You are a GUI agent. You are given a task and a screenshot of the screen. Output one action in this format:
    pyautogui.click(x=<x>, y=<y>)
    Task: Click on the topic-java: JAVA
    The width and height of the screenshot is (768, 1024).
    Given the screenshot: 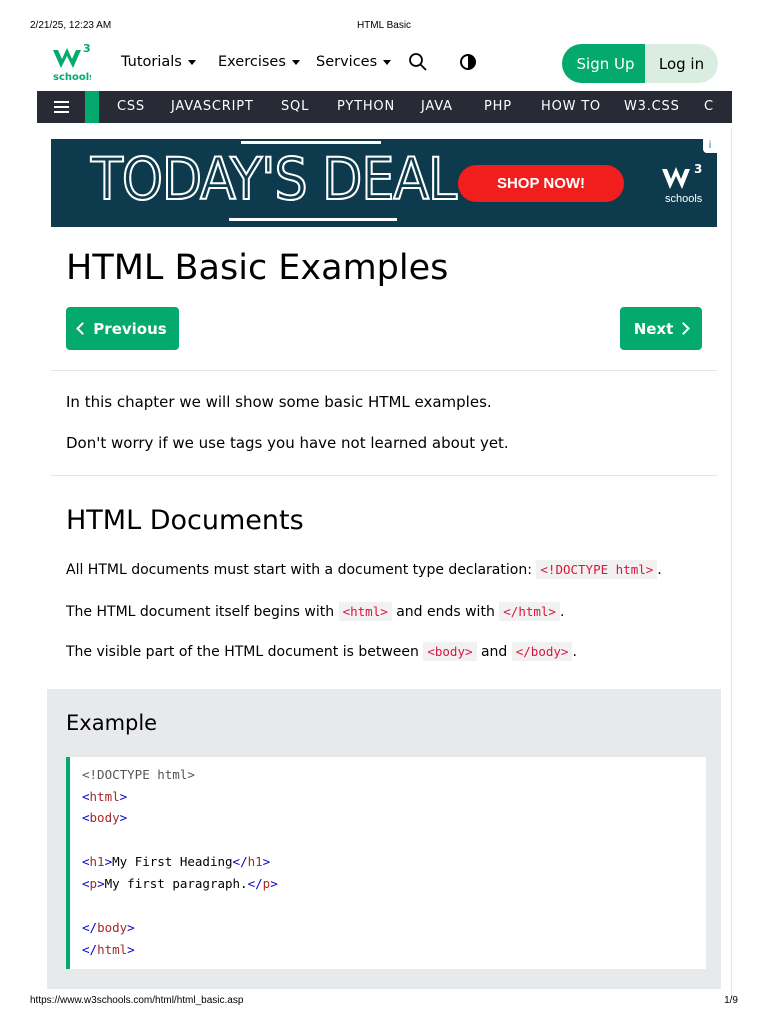 What is the action you would take?
    pyautogui.click(x=437, y=106)
    